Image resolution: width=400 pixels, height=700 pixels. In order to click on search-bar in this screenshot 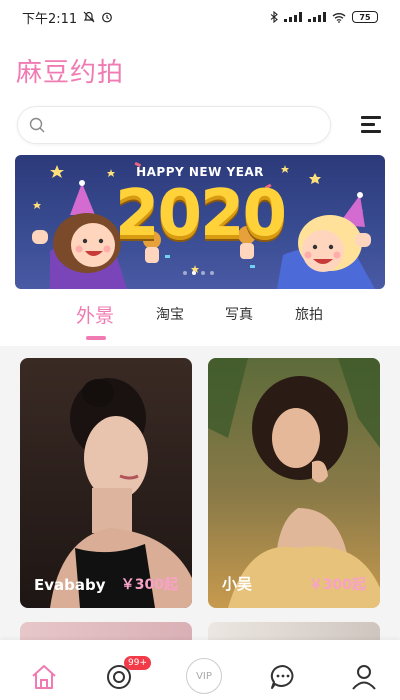, I will do `click(174, 125)`.